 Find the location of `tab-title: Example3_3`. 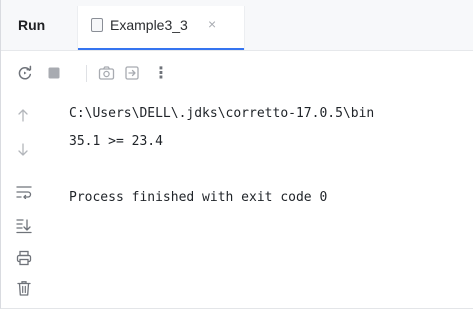

tab-title: Example3_3 is located at coordinates (149, 25).